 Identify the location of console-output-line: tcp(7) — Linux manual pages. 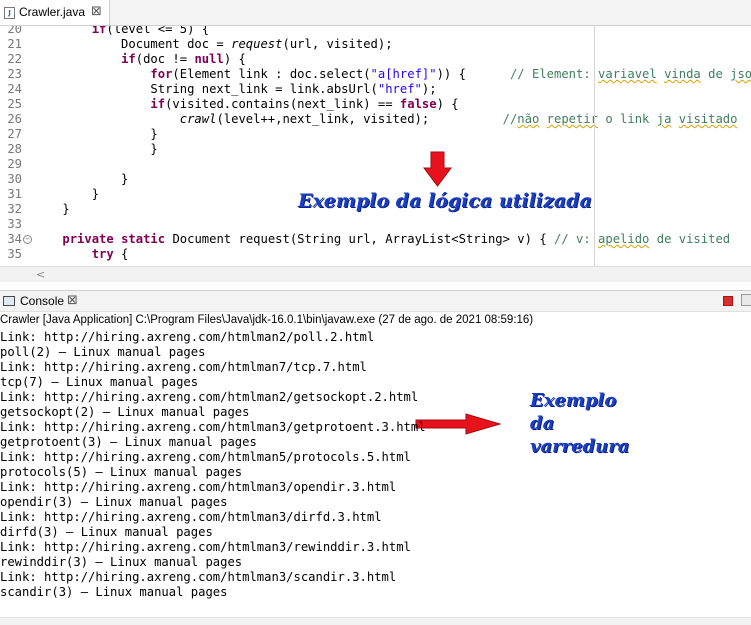
(99, 382).